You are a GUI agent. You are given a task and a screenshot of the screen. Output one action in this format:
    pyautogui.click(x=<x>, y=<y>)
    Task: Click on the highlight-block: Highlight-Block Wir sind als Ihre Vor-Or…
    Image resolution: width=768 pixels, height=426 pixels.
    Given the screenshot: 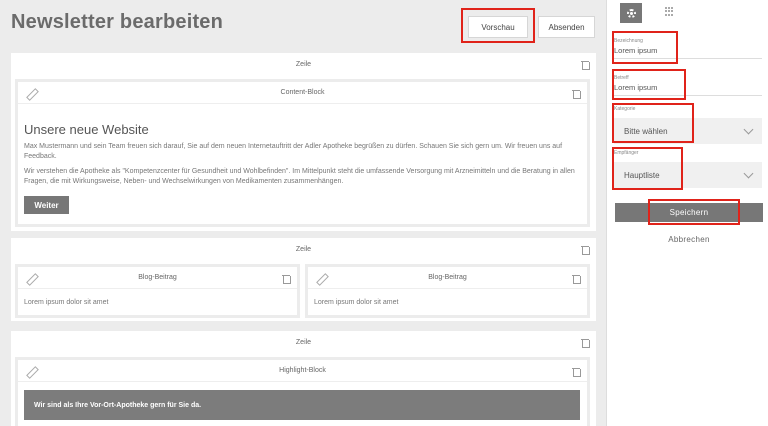 What is the action you would take?
    pyautogui.click(x=302, y=391)
    